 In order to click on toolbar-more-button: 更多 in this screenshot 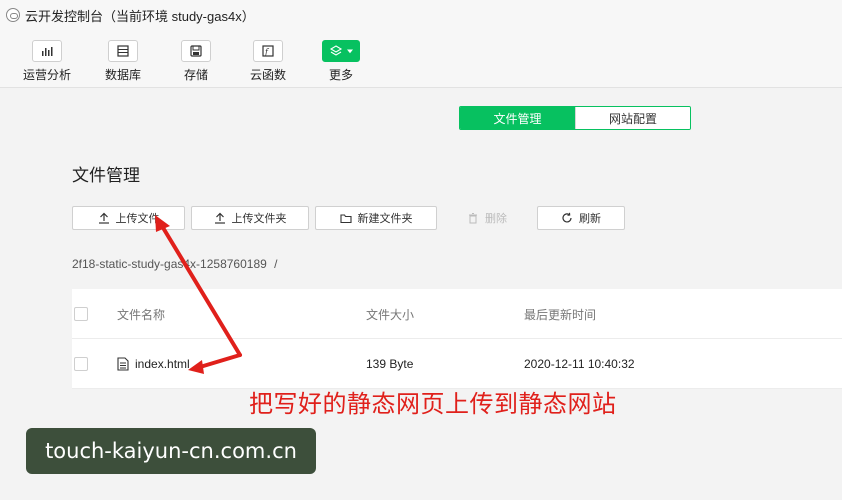, I will do `click(341, 61)`.